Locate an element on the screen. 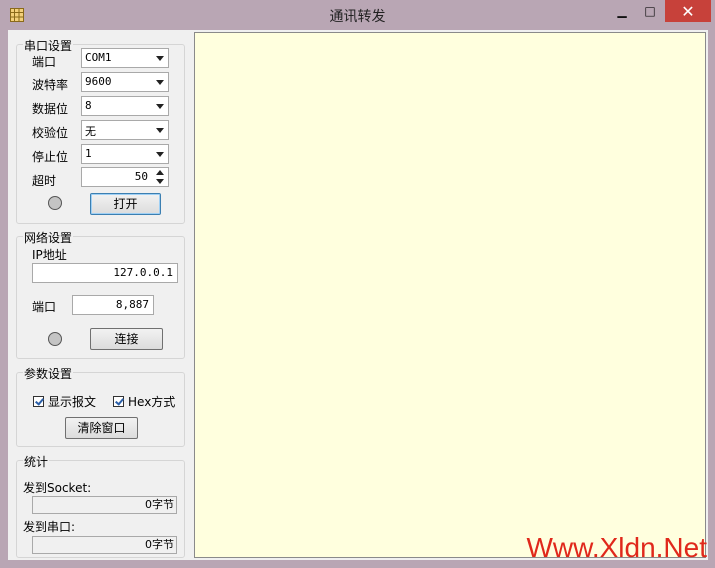 The image size is (715, 568). stopbits-select: 1 is located at coordinates (125, 154).